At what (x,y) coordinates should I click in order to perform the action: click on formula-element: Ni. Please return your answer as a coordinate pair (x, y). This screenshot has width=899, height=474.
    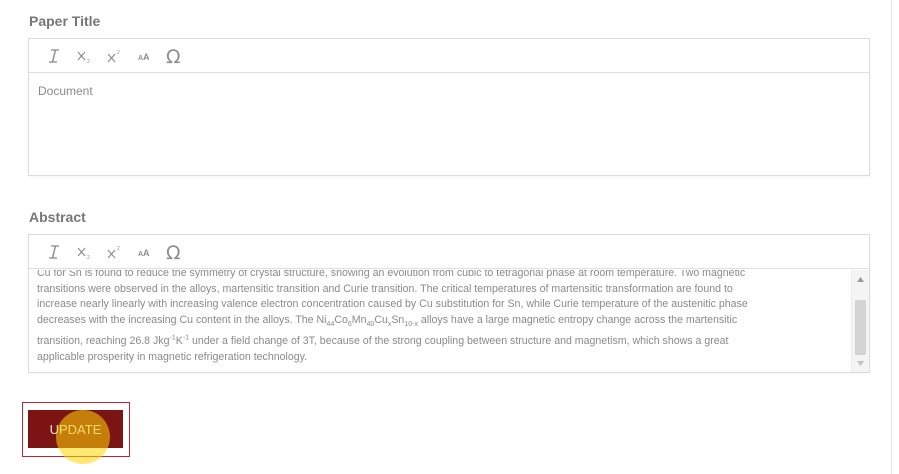
    Looking at the image, I should click on (321, 319).